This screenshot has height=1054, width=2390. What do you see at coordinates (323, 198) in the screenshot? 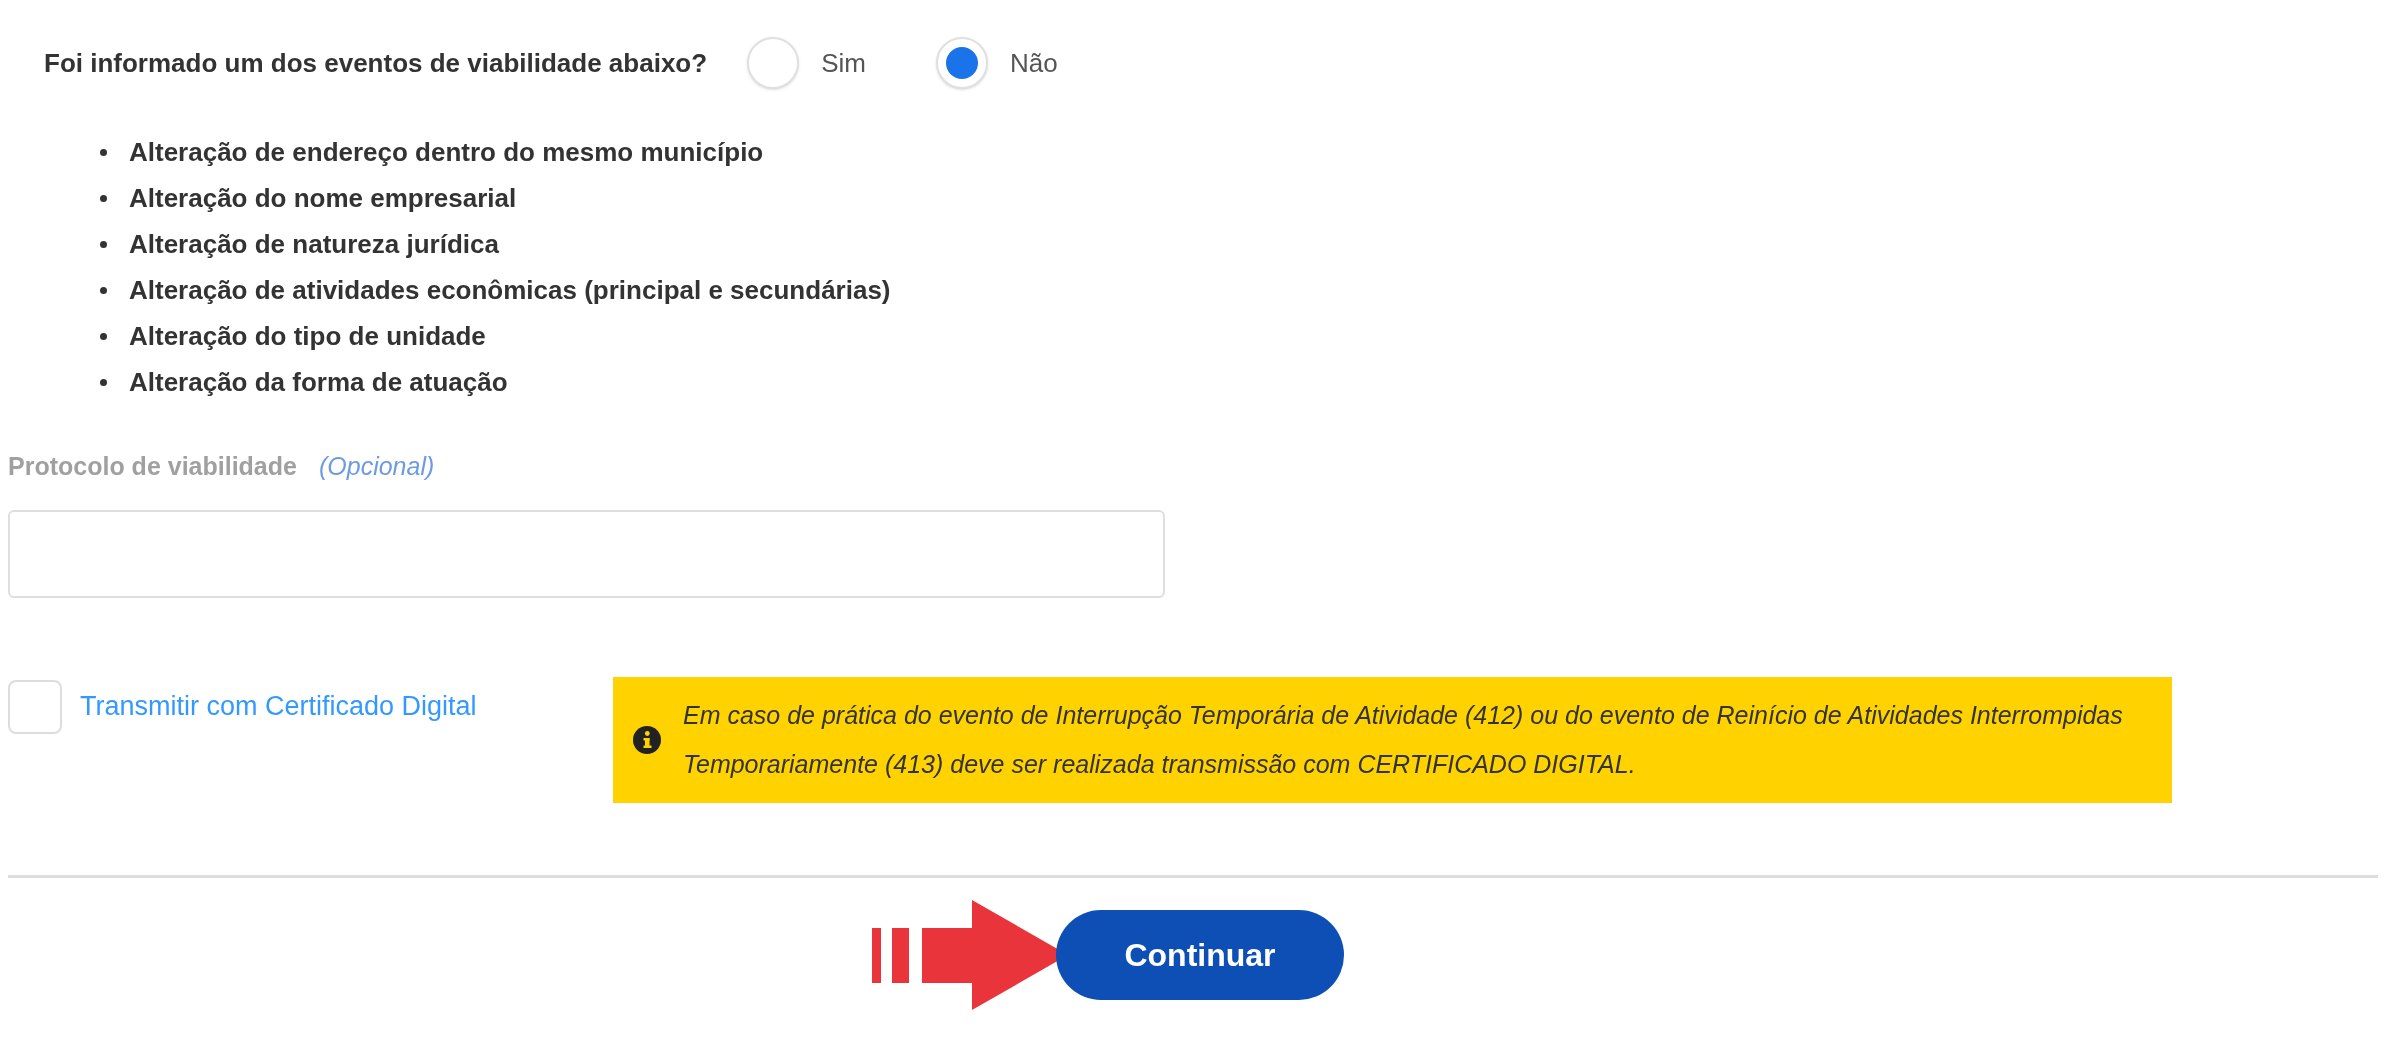
I see `event-item: Alteração do nome empresarial` at bounding box center [323, 198].